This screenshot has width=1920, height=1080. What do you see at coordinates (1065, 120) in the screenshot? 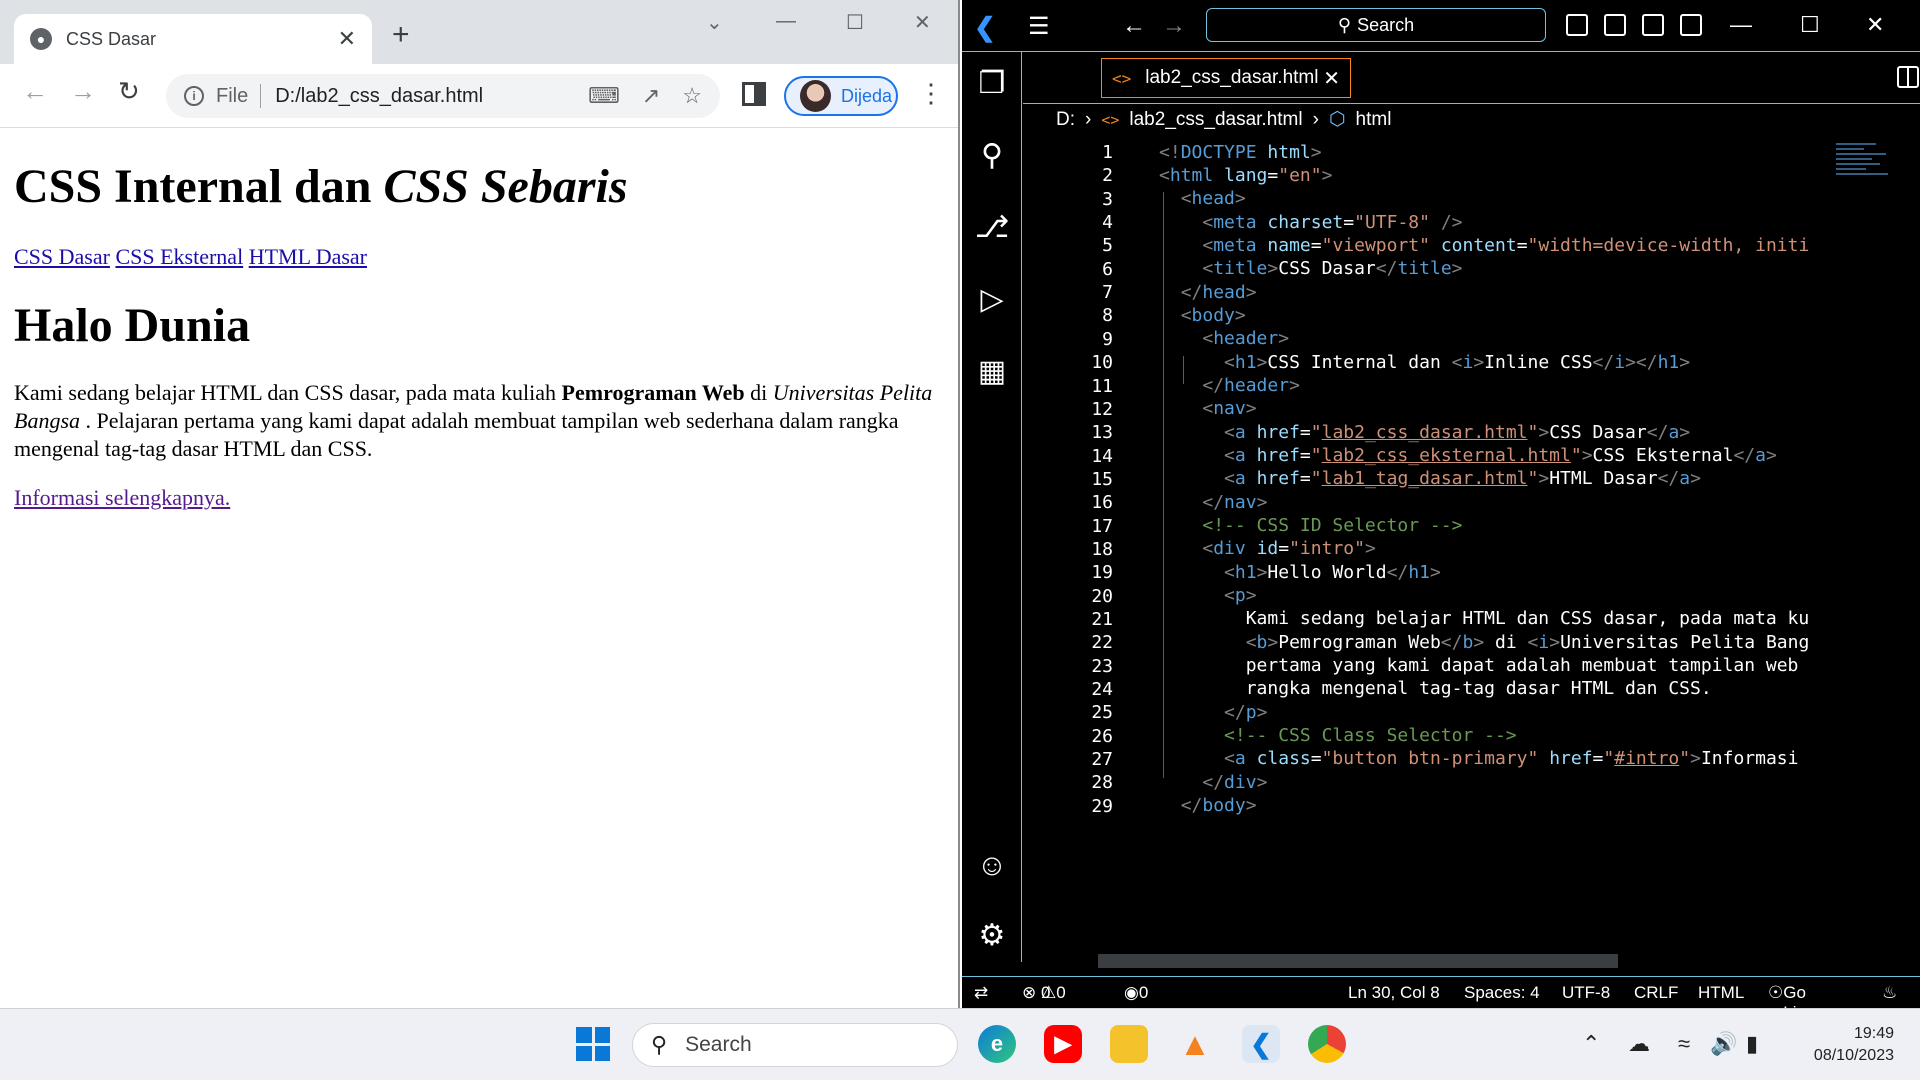
I see `breadcrumb-drive: D:` at bounding box center [1065, 120].